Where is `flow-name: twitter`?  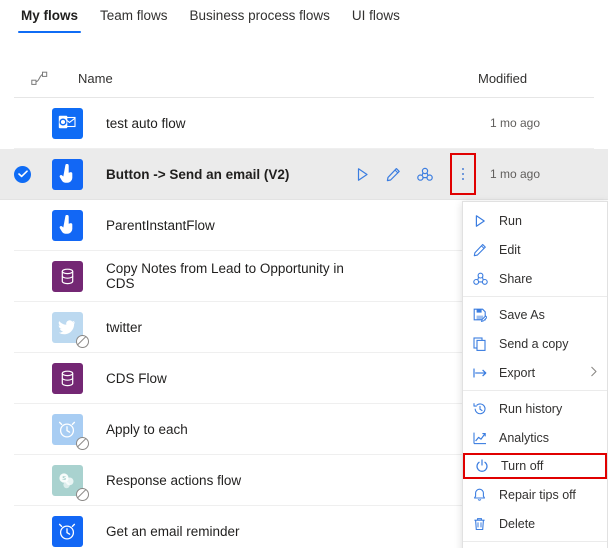
flow-name: twitter is located at coordinates (223, 327).